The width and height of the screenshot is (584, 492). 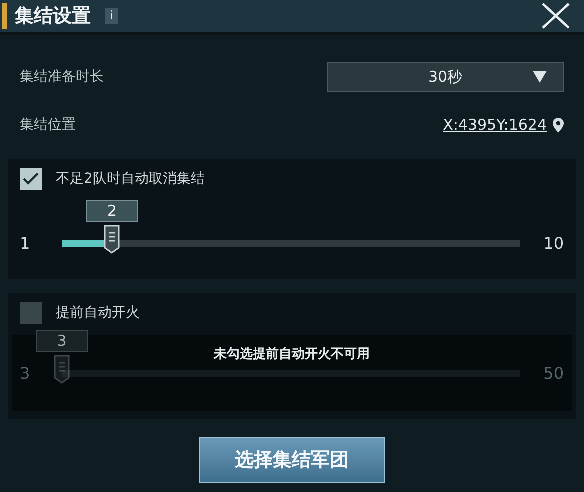 I want to click on caret-icon, so click(x=540, y=77).